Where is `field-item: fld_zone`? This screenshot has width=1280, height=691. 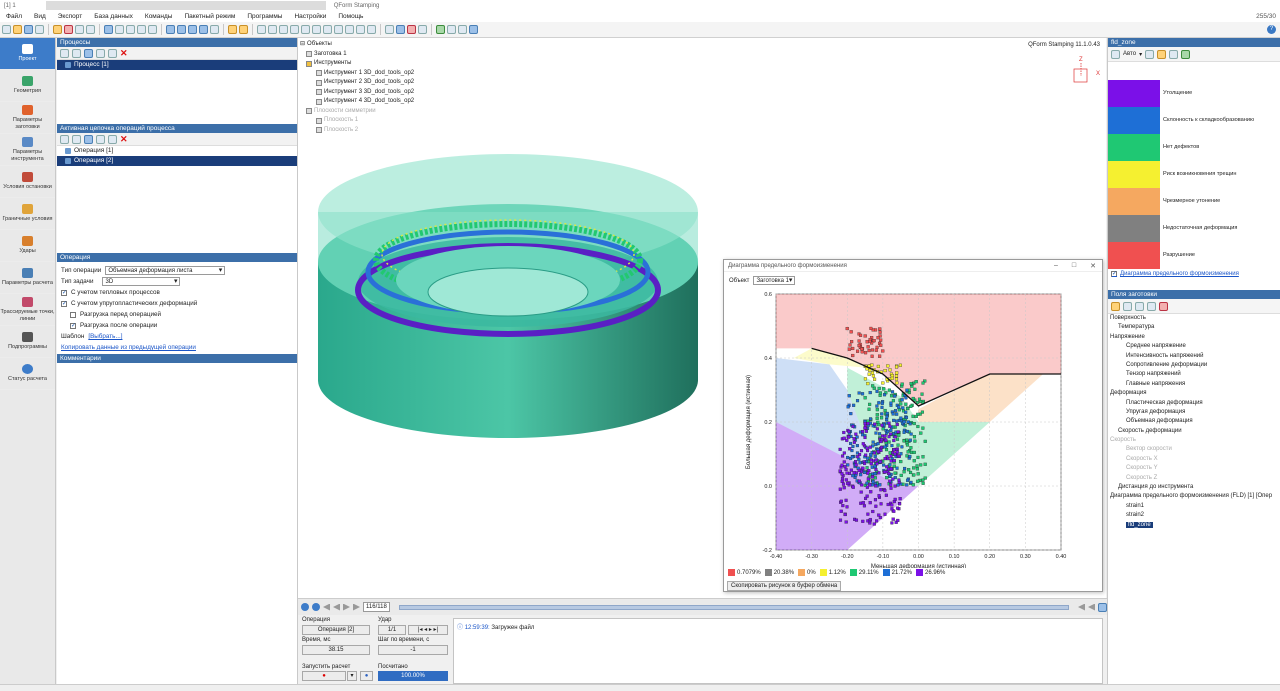
field-item: fld_zone is located at coordinates (1195, 525).